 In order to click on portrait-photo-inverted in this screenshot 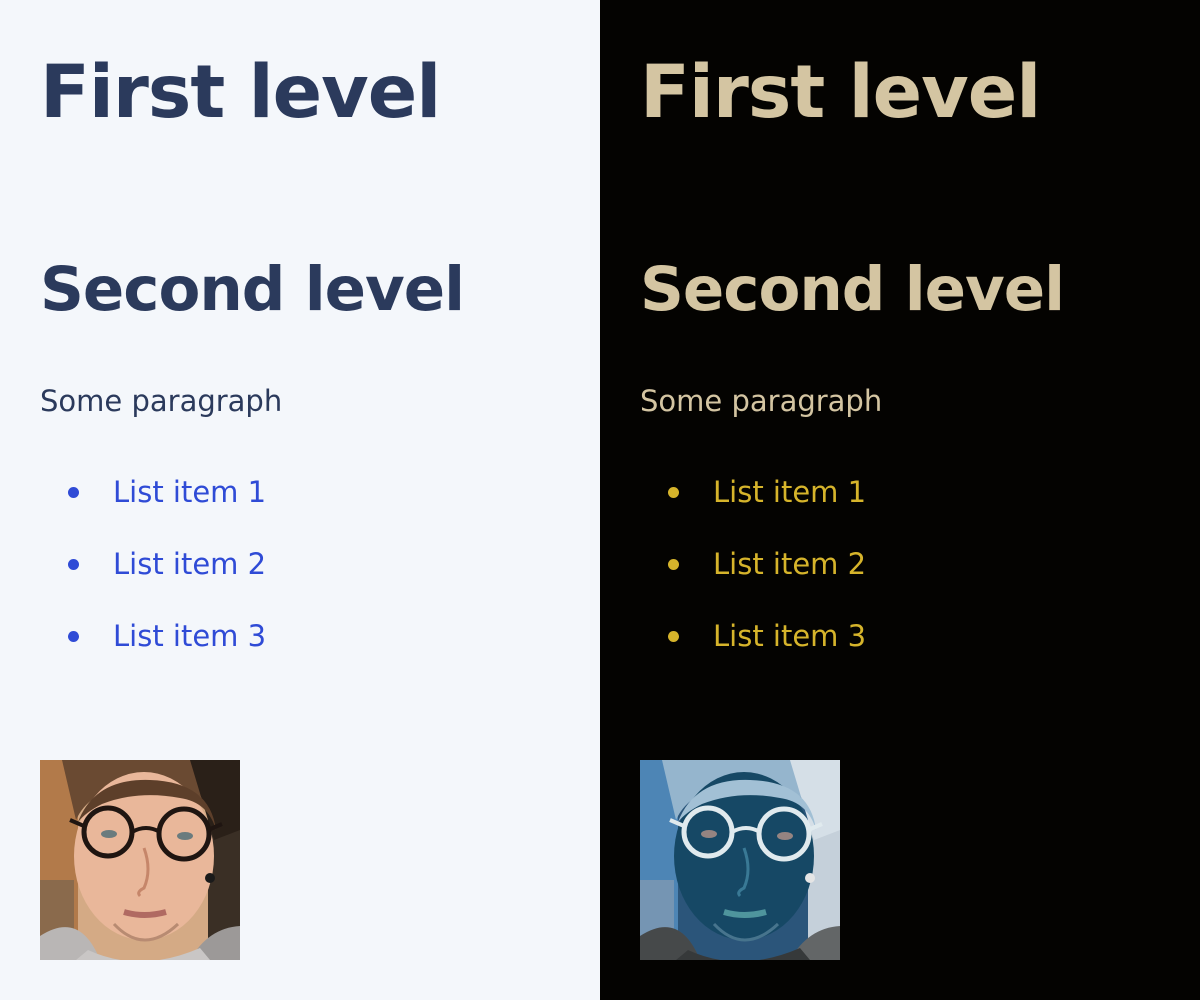, I will do `click(740, 860)`.